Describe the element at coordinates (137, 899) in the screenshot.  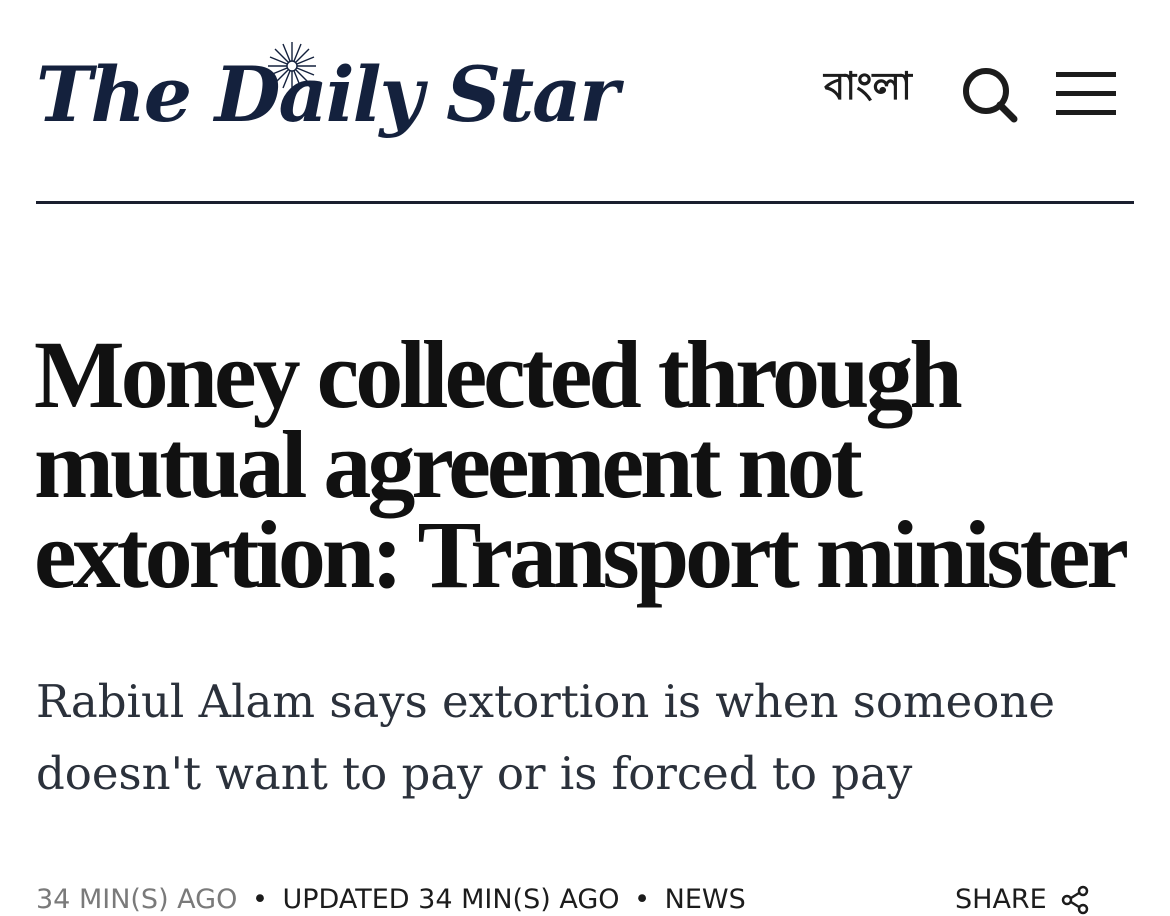
I see `published-time: 34 MIN(S) AGO` at that location.